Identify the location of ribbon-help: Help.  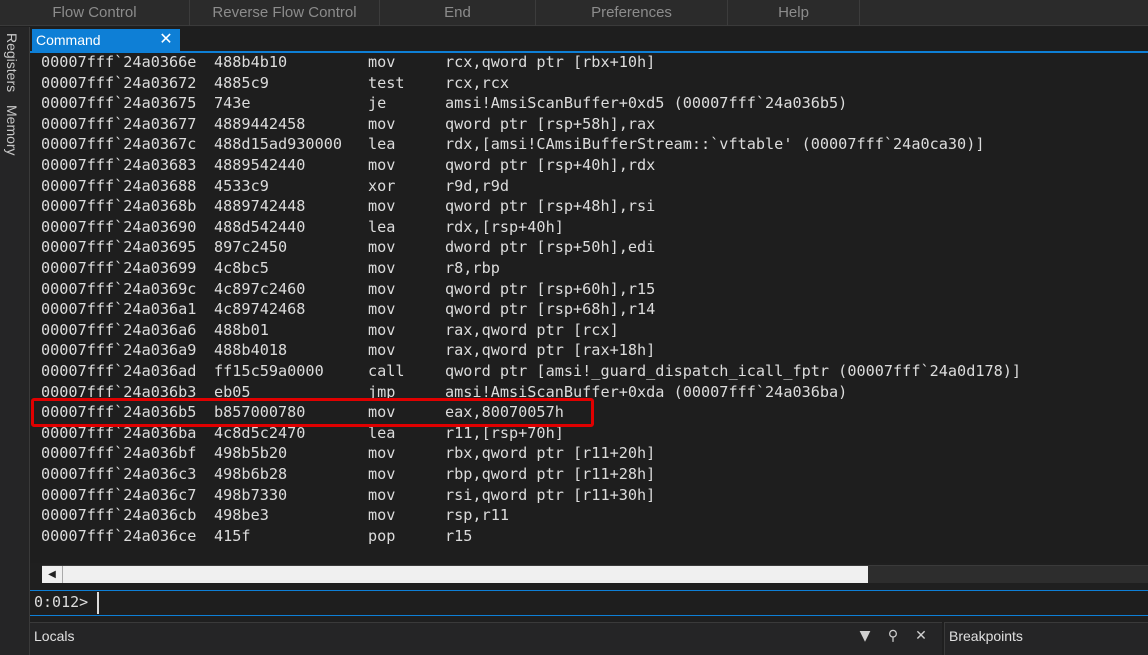
(794, 13).